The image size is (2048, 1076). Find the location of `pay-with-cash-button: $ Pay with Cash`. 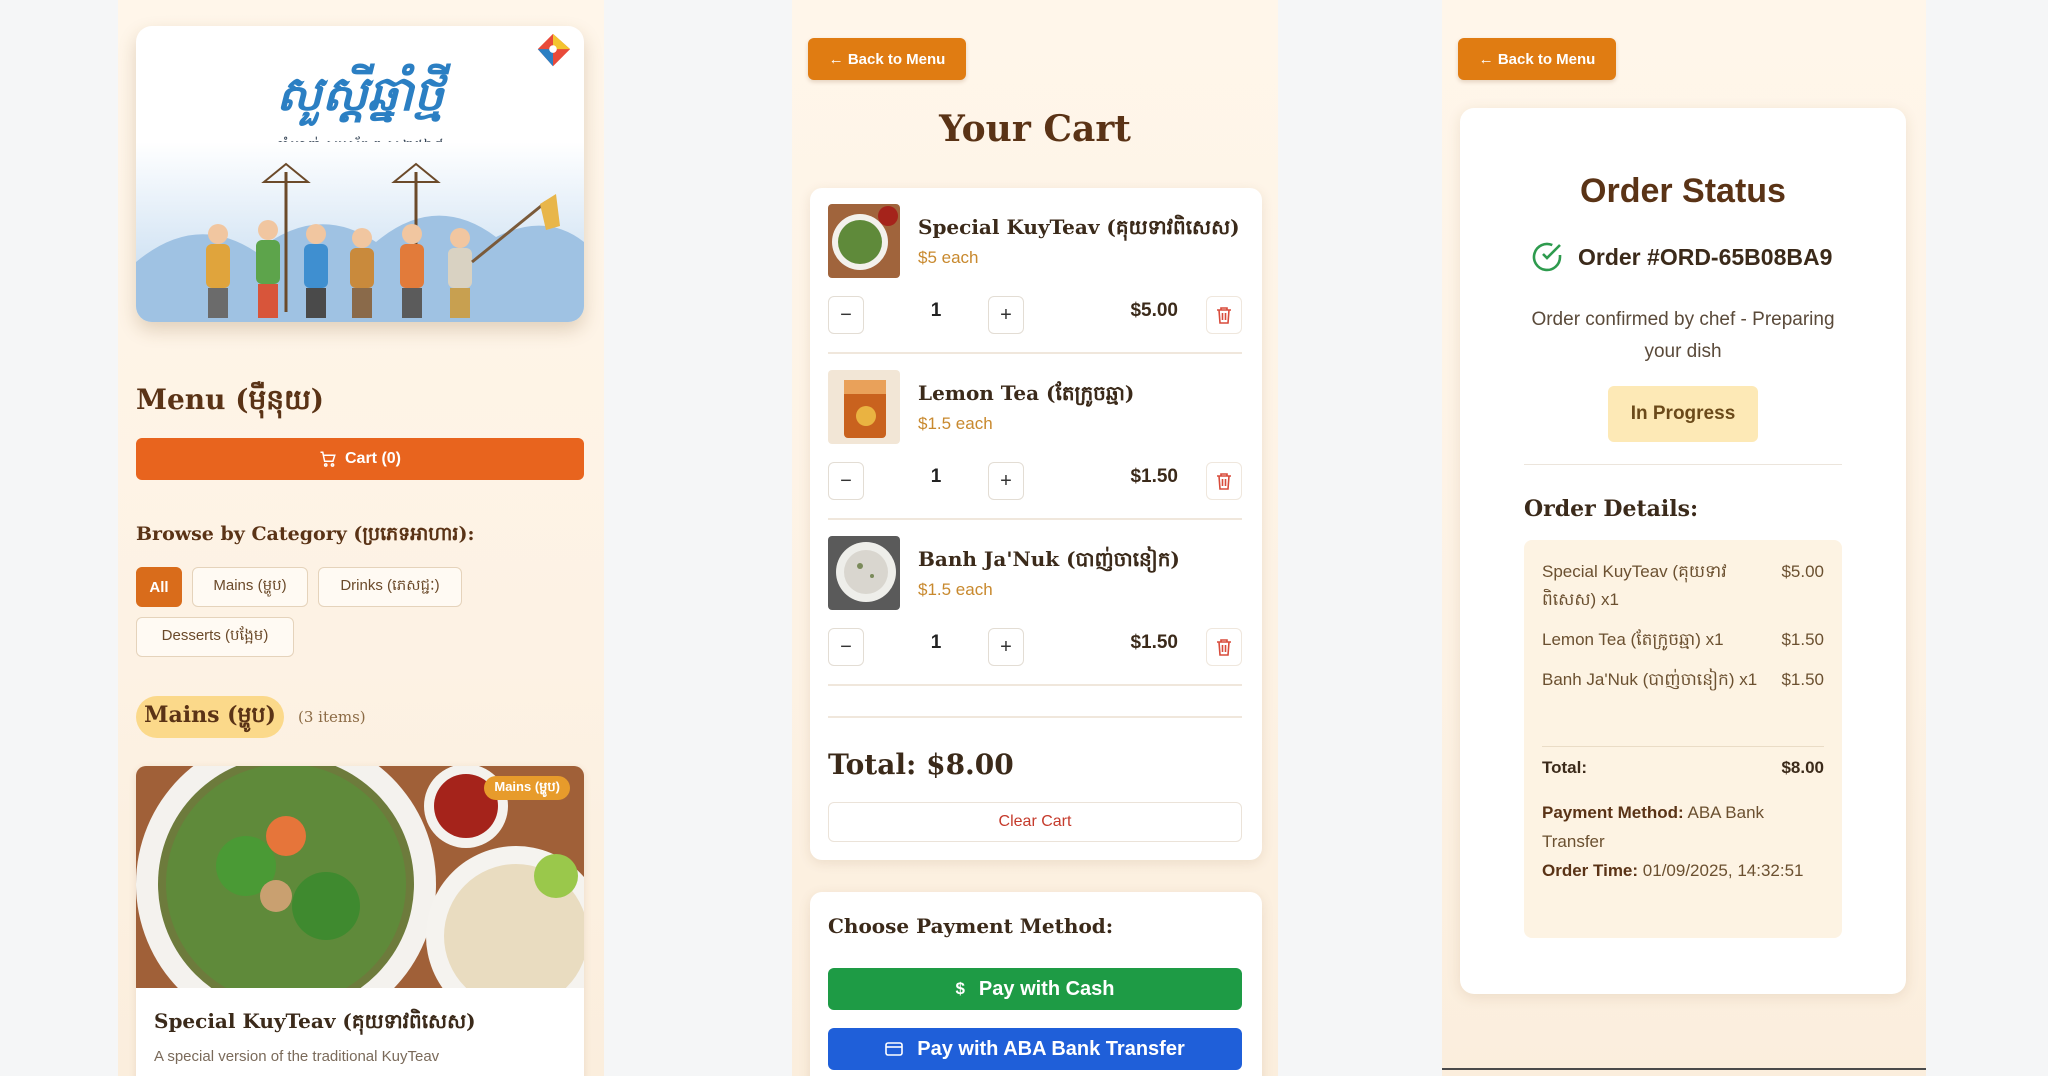

pay-with-cash-button: $ Pay with Cash is located at coordinates (1035, 989).